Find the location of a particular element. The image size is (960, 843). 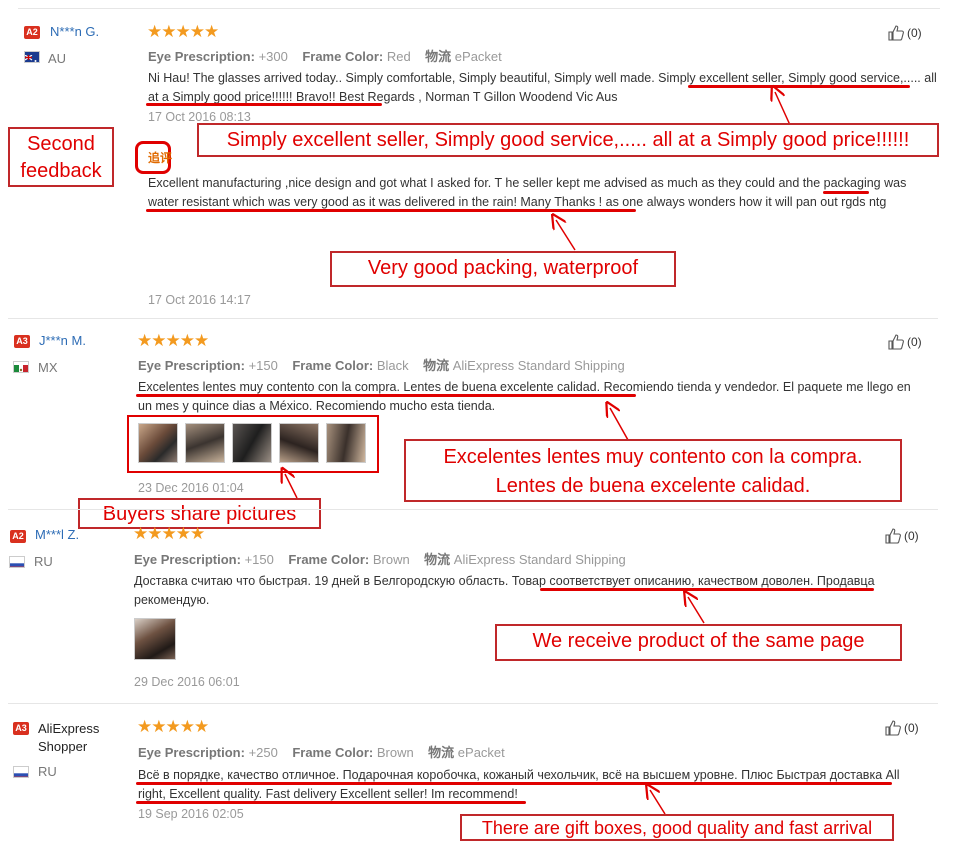

followup-tag: 追评 is located at coordinates (160, 158).